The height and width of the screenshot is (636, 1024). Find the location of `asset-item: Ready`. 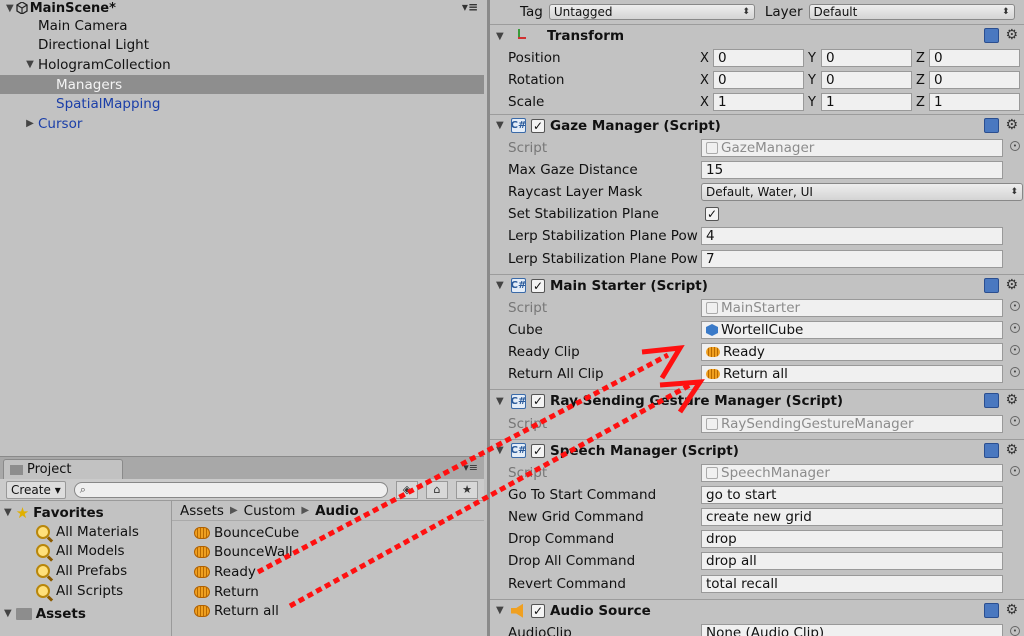

asset-item: Ready is located at coordinates (328, 572).